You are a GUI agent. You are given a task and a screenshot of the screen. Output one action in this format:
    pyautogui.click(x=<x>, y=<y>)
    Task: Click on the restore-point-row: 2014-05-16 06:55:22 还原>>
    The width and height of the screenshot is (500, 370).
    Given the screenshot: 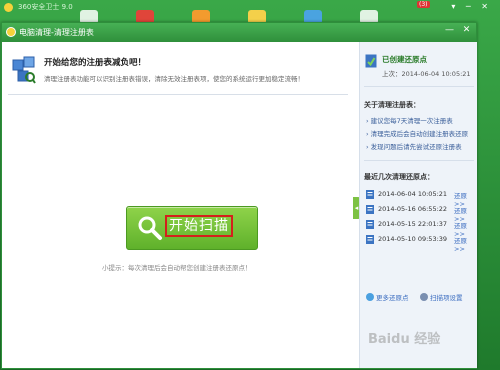 What is the action you would take?
    pyautogui.click(x=421, y=213)
    